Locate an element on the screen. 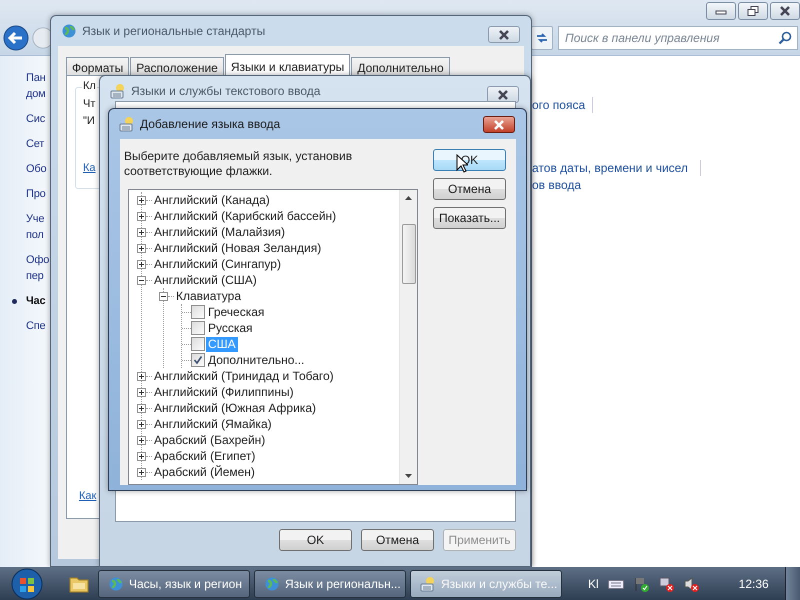 The image size is (800, 600). network-icon is located at coordinates (666, 584).